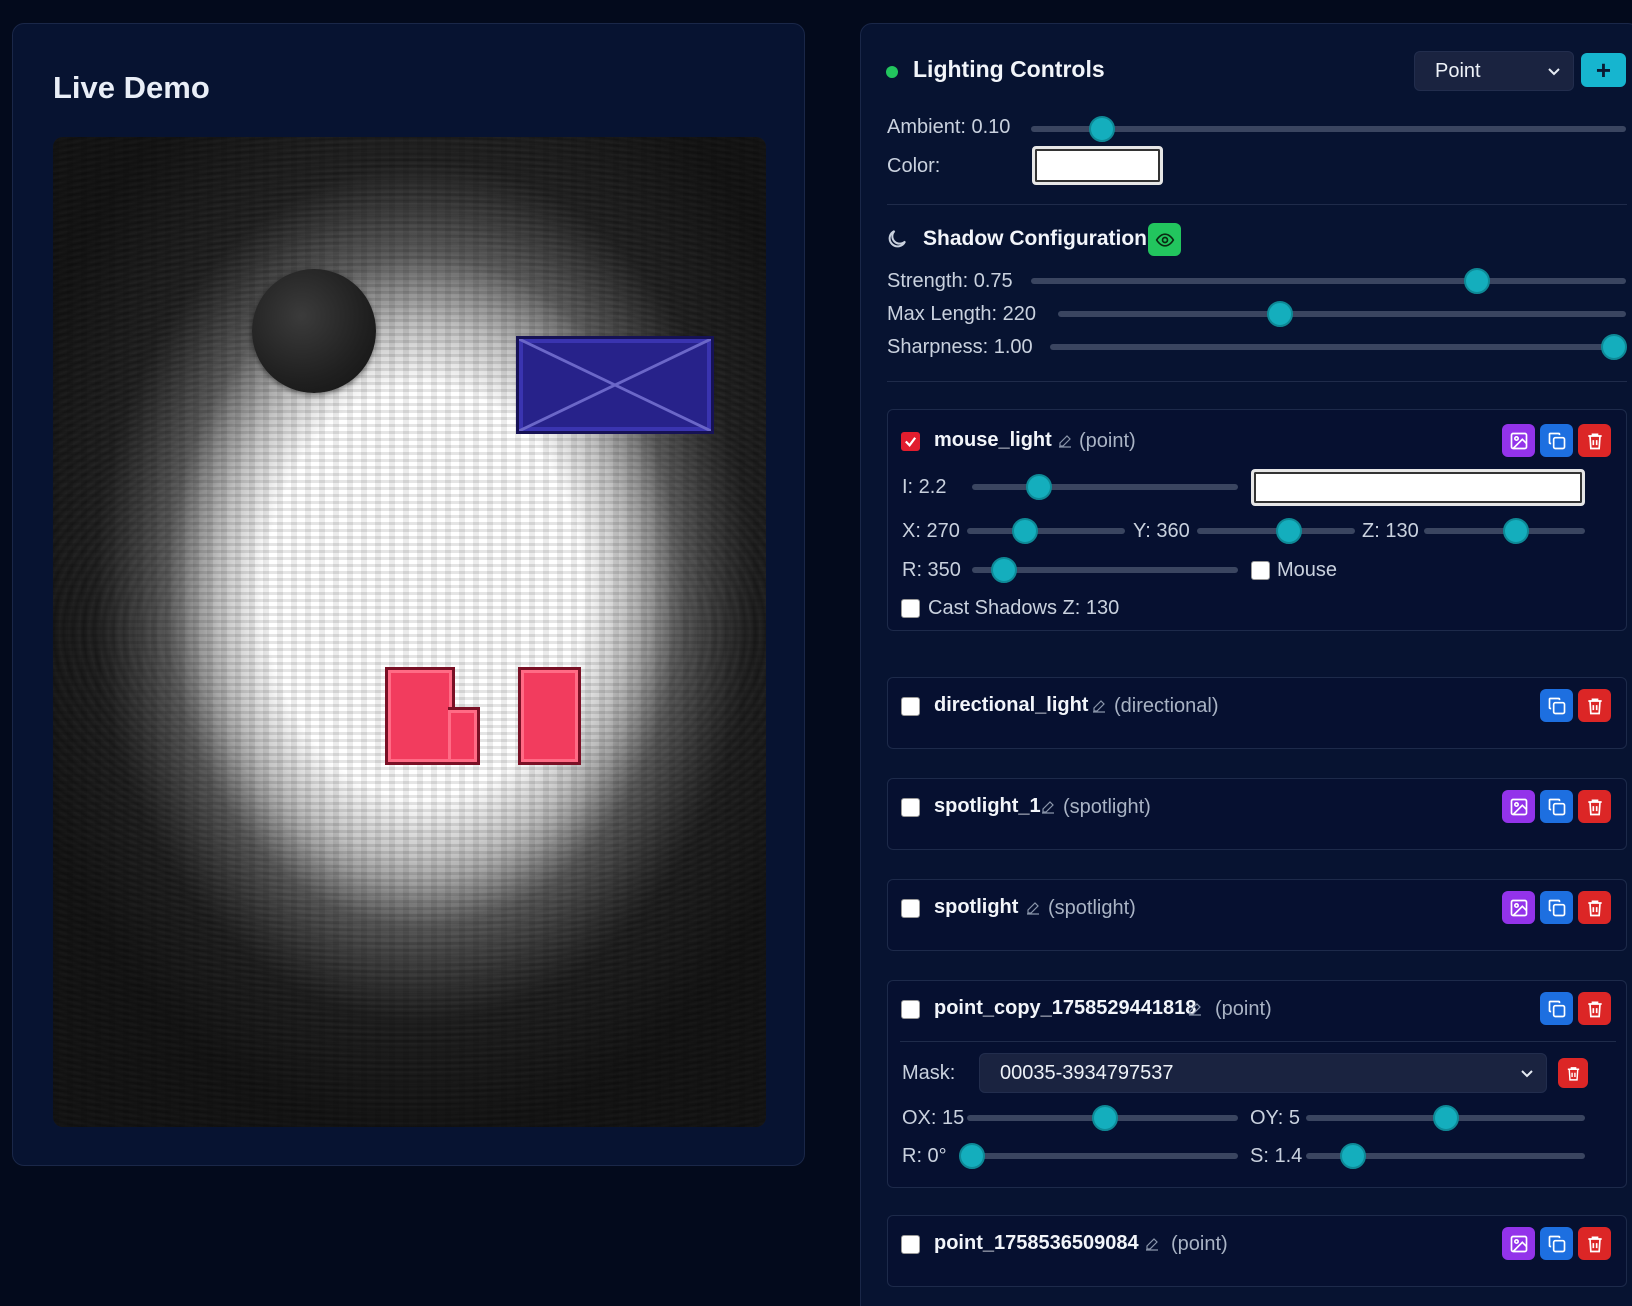  I want to click on scale-slider, so click(1445, 1156).